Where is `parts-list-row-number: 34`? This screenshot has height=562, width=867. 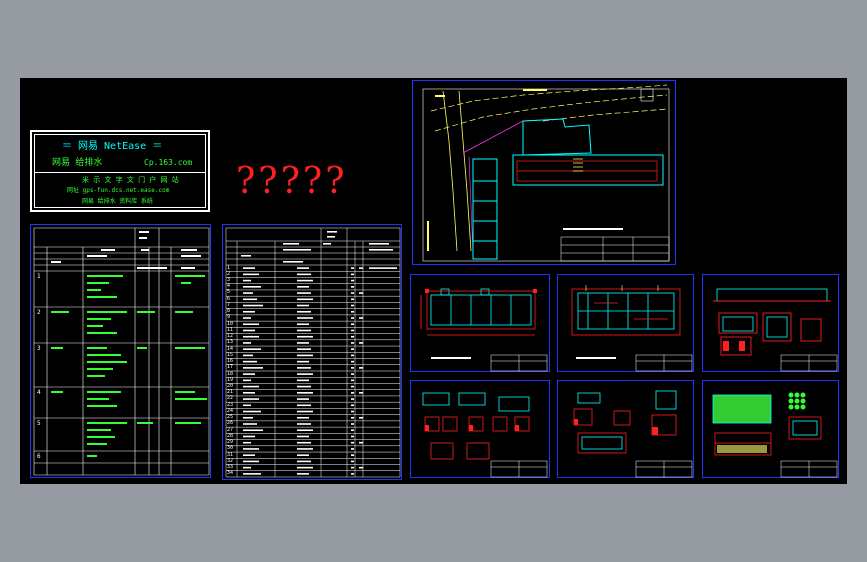 parts-list-row-number: 34 is located at coordinates (230, 473).